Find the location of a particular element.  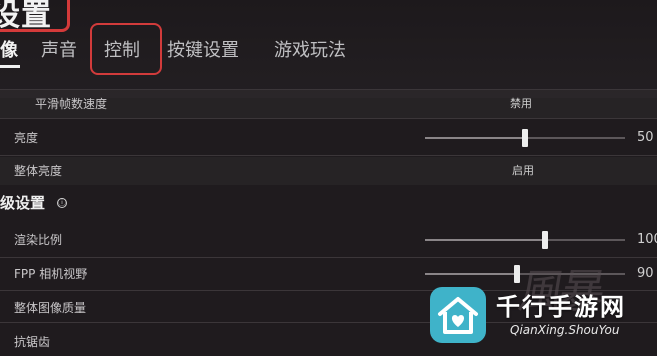

setting-label: 抗锯齿 is located at coordinates (32, 342).